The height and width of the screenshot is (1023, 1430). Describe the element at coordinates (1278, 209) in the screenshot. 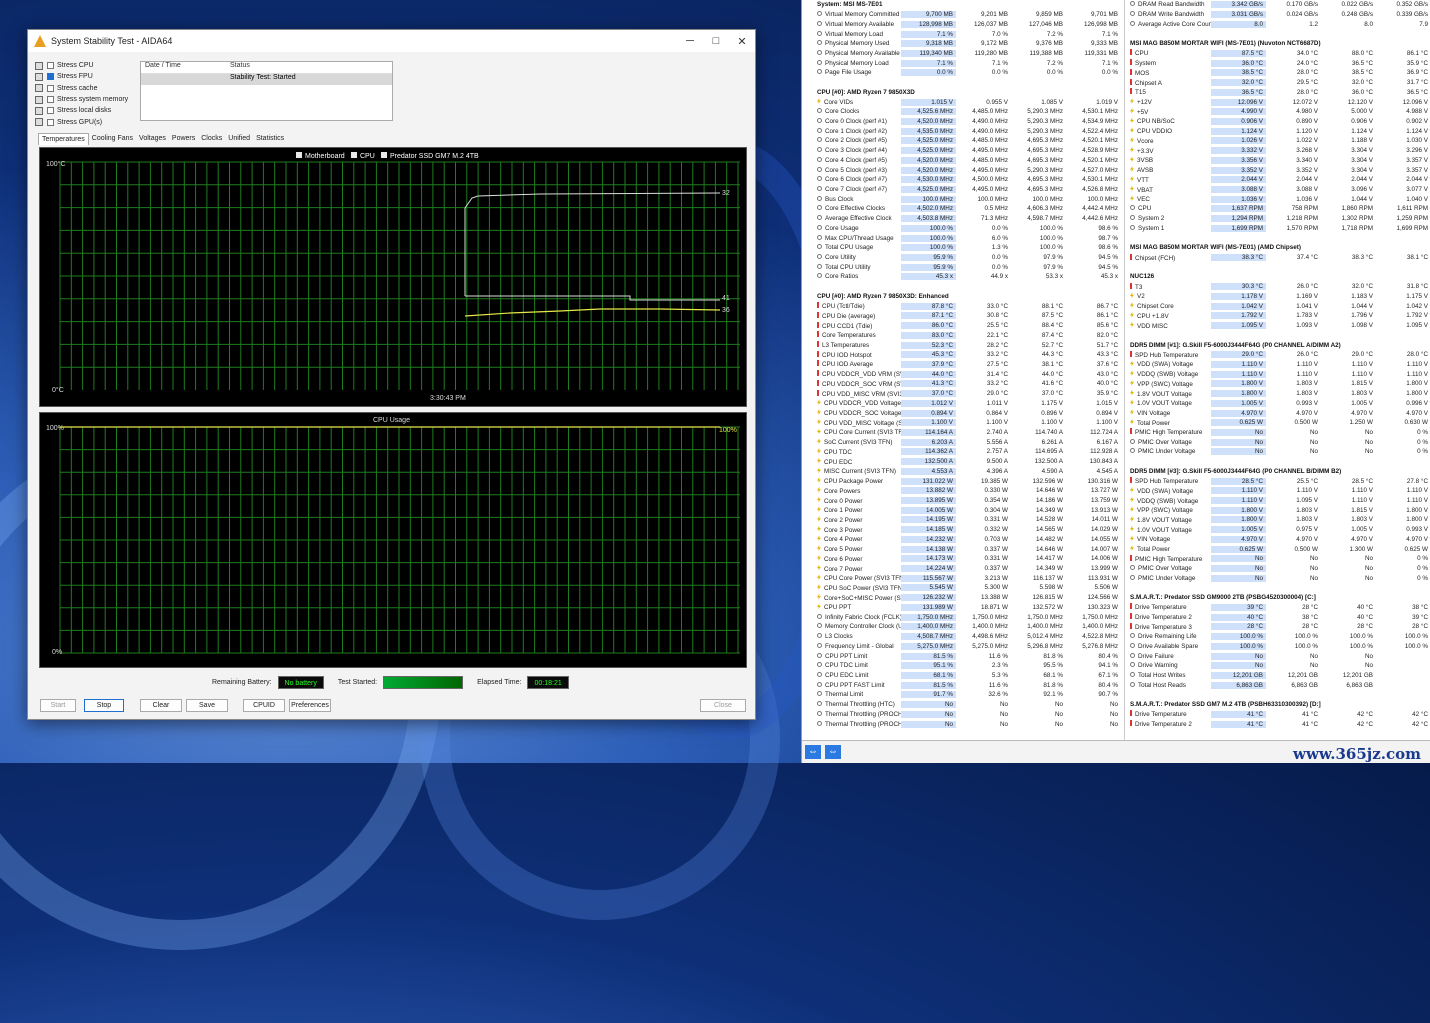

I see `sensor-row: CPU 1,637 RPM 758 RPM 1,860 RPM 1,611 RPM` at that location.